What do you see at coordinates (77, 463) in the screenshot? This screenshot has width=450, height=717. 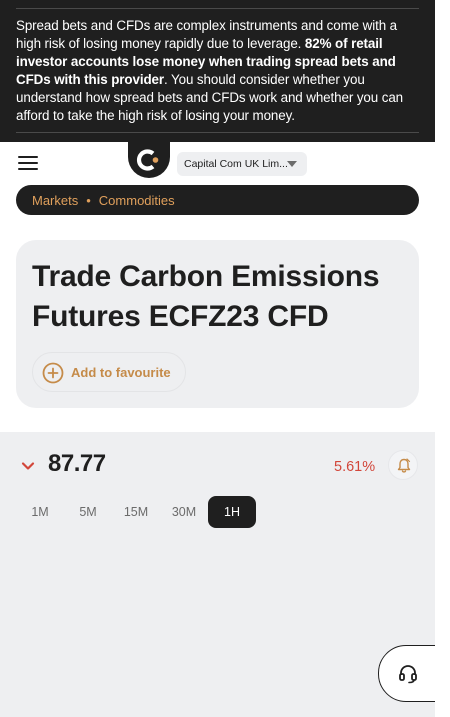 I see `current-price: 87.77` at bounding box center [77, 463].